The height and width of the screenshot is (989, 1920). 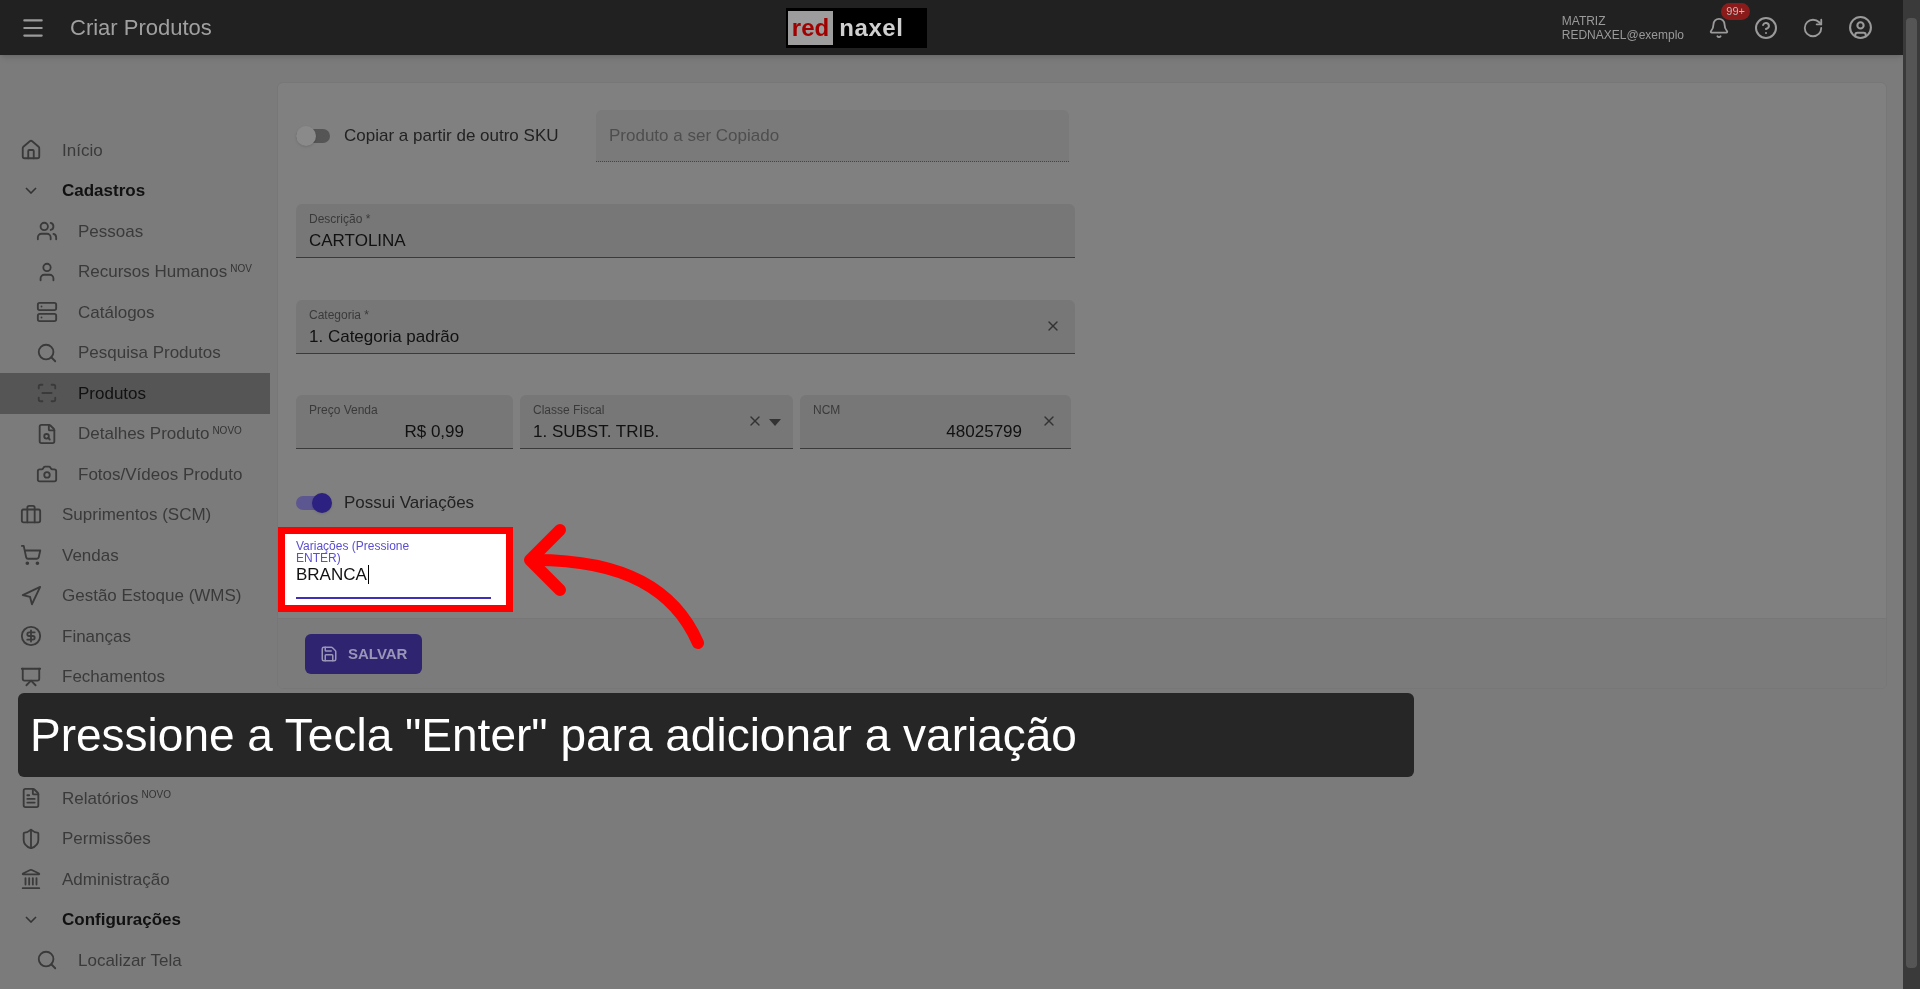 I want to click on text-field: Descrição * CARTOLINA, so click(x=685, y=231).